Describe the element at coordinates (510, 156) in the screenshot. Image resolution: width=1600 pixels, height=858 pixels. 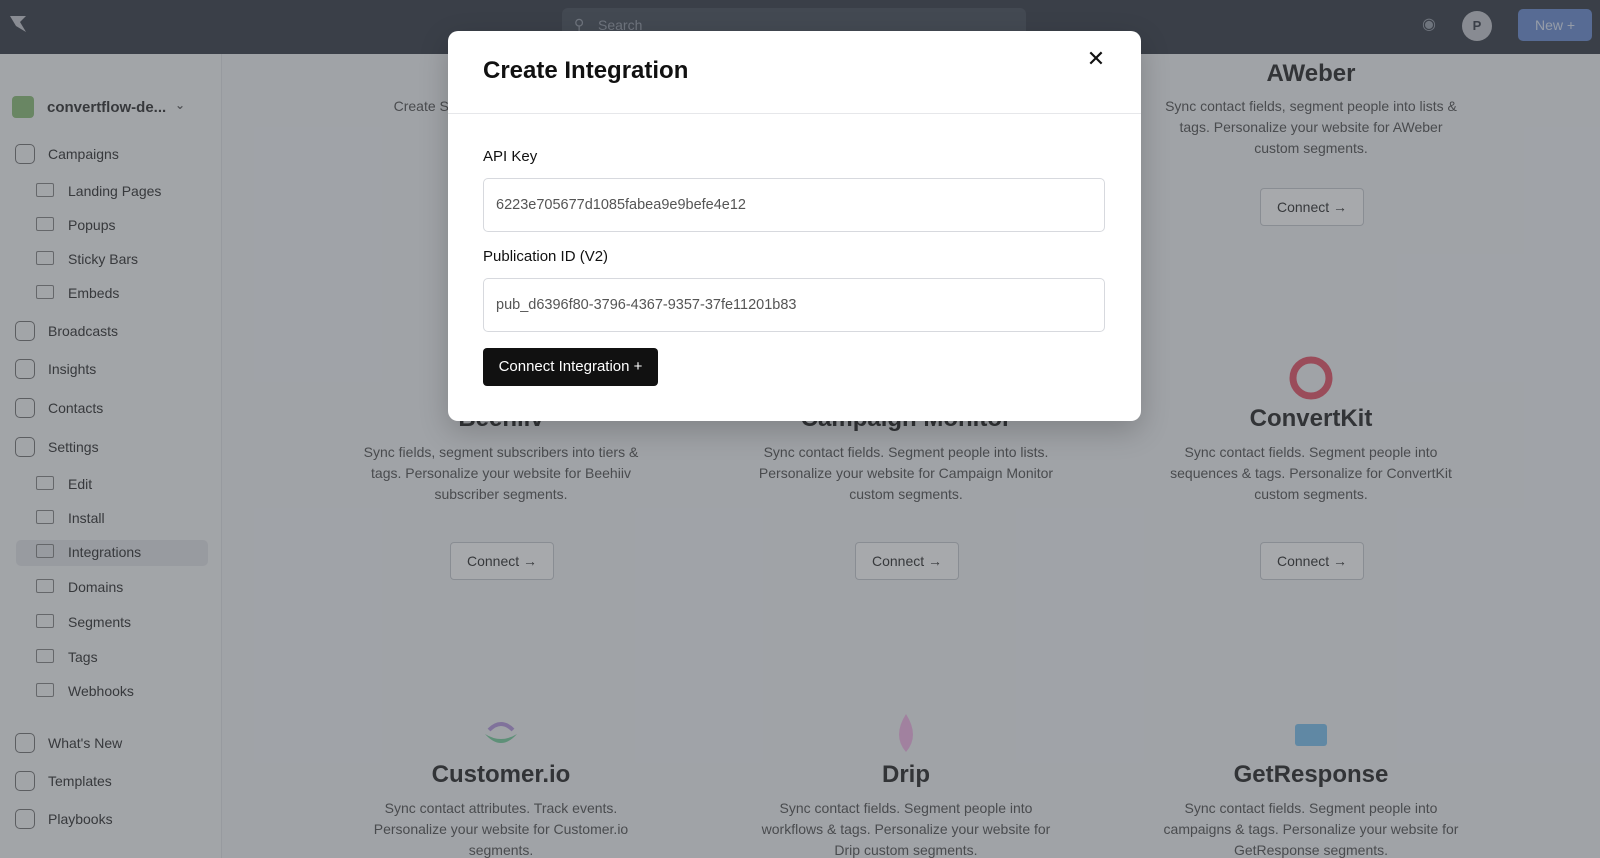
I see `api-key-label: API Key` at that location.